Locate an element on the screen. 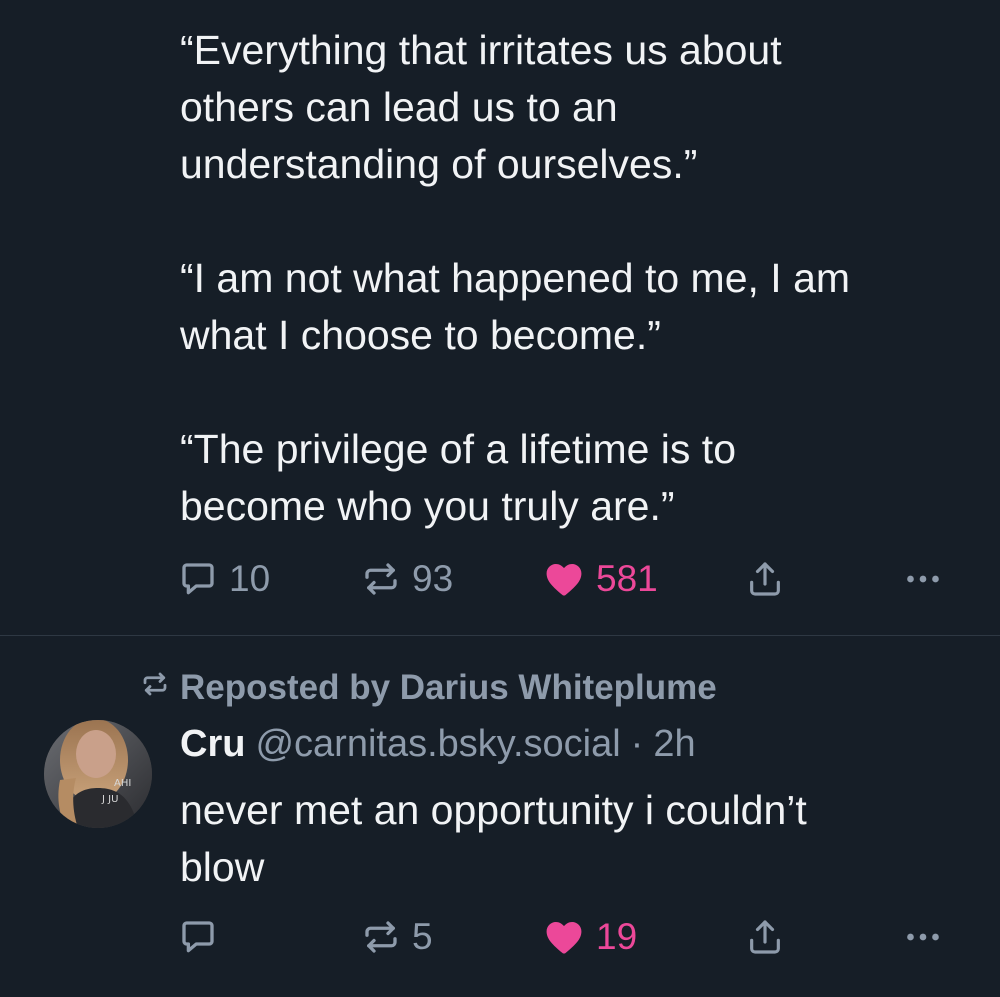 The height and width of the screenshot is (997, 1000). author-handle: @carnitas.bsky.social is located at coordinates (437, 744).